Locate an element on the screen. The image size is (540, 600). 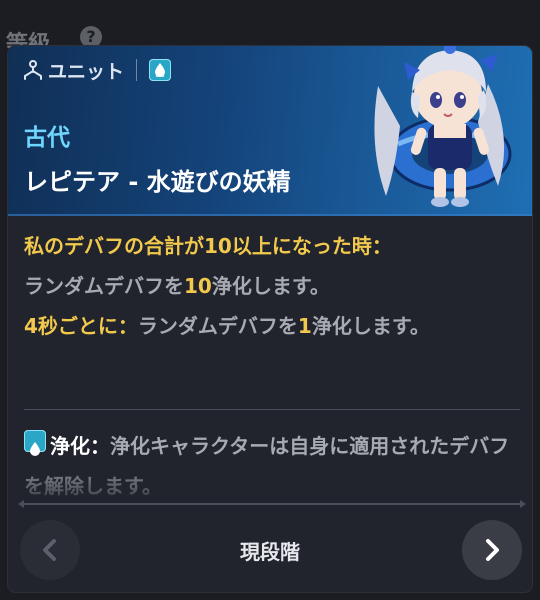
ability-effect2-value: 1 is located at coordinates (304, 326).